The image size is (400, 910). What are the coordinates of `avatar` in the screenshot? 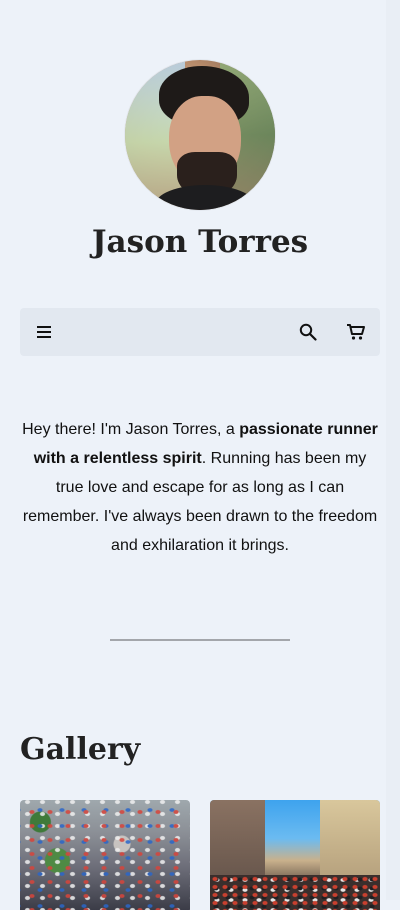 It's located at (200, 135).